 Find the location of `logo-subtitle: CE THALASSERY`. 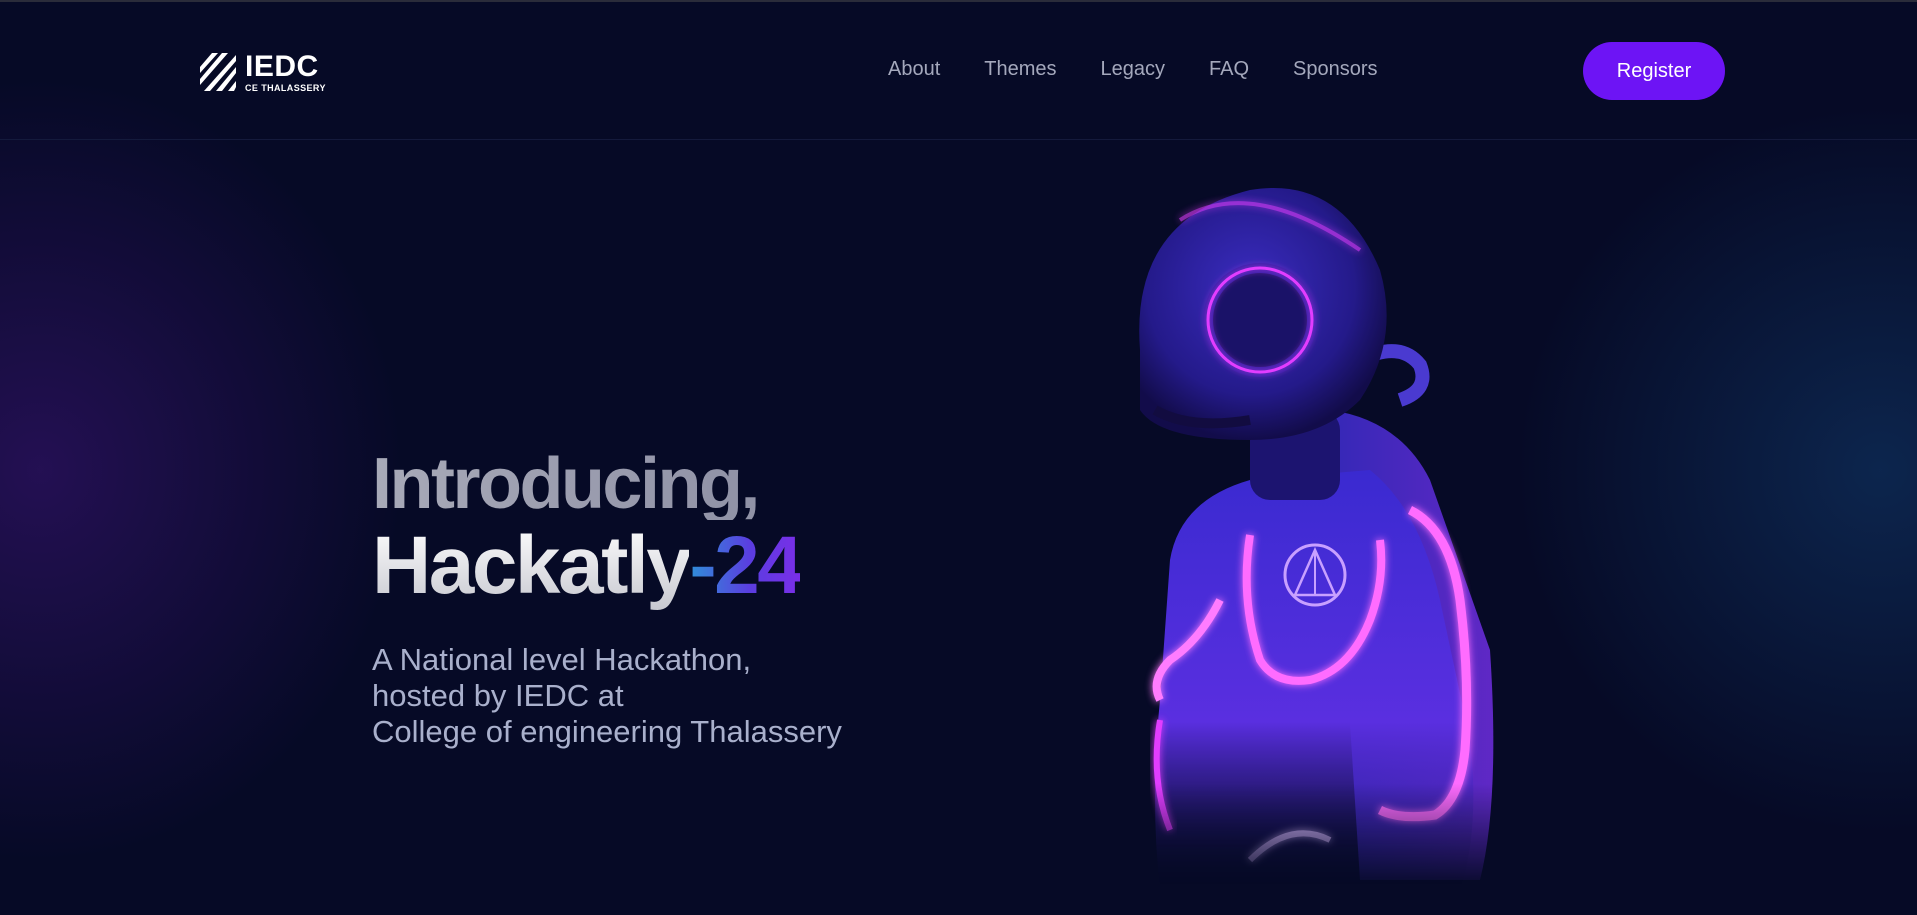

logo-subtitle: CE THALASSERY is located at coordinates (285, 87).